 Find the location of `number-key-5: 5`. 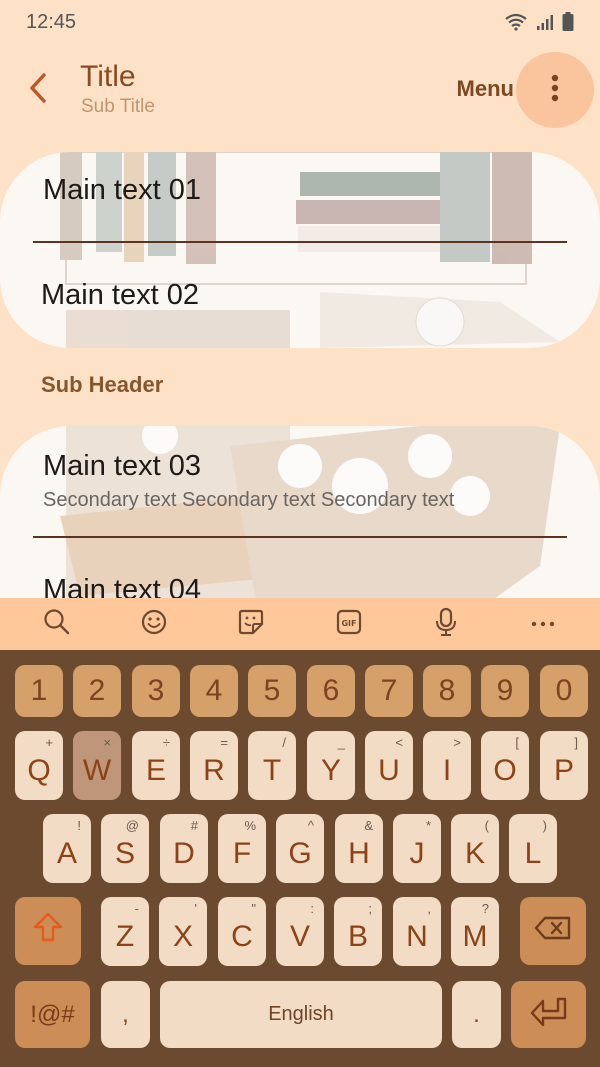

number-key-5: 5 is located at coordinates (272, 691).